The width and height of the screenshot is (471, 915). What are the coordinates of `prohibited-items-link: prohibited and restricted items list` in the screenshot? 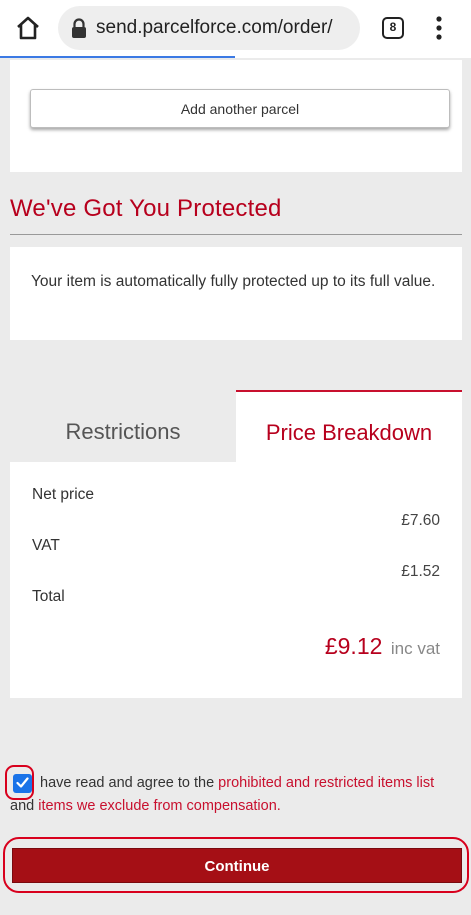 It's located at (326, 783).